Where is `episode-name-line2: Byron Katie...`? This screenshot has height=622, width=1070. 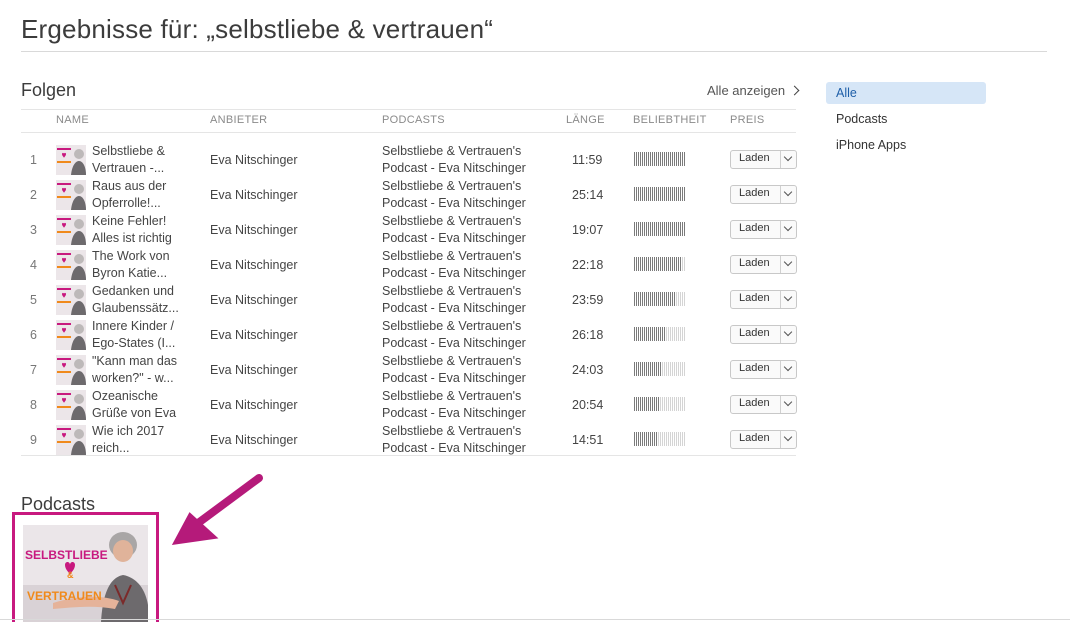
episode-name-line2: Byron Katie... is located at coordinates (129, 273).